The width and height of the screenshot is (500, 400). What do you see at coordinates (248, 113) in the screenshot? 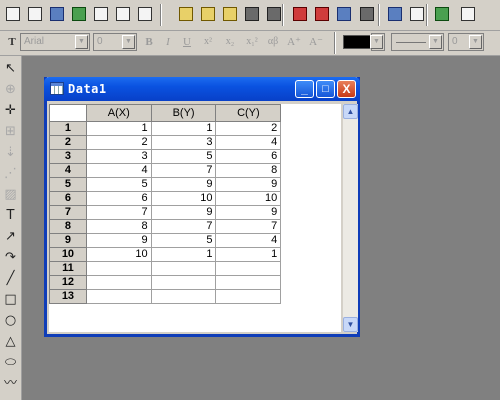
I see `column-header: C(Y)` at bounding box center [248, 113].